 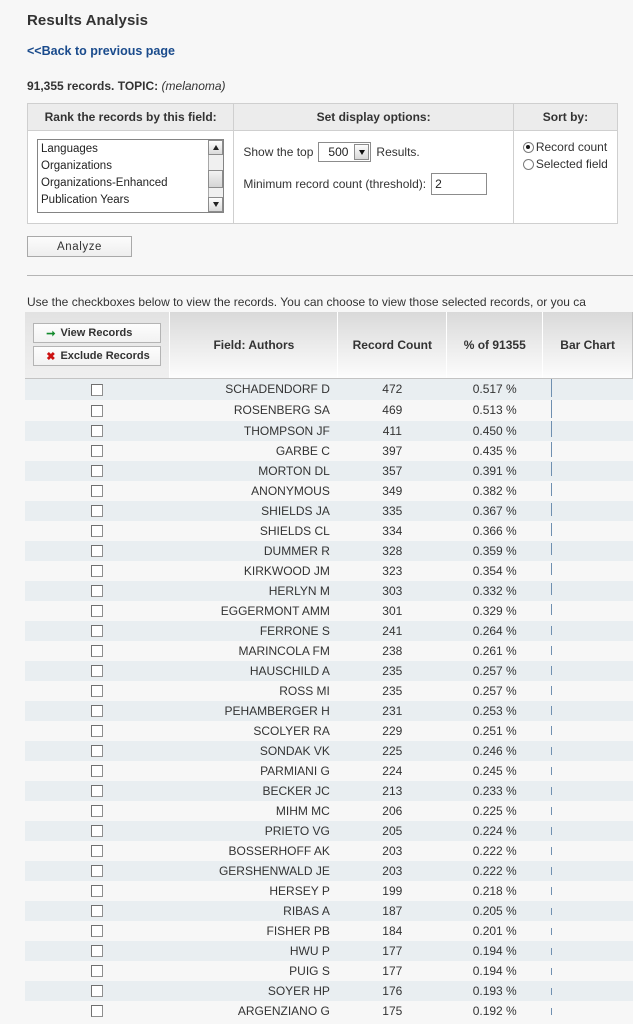 I want to click on cell-percent: 0.513 %, so click(x=494, y=410).